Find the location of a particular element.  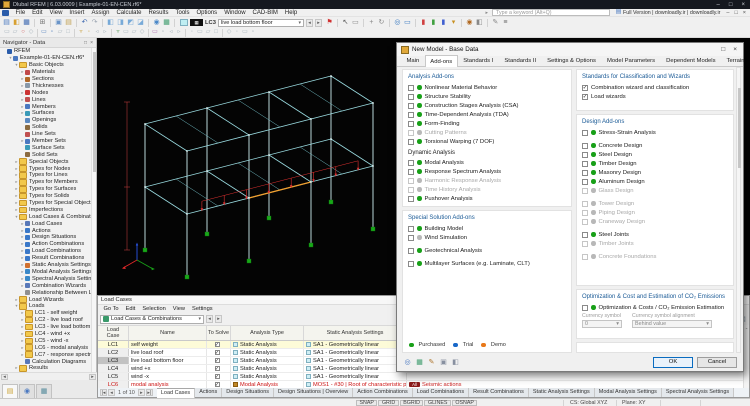

favorites-icon: ◎ is located at coordinates (407, 362).